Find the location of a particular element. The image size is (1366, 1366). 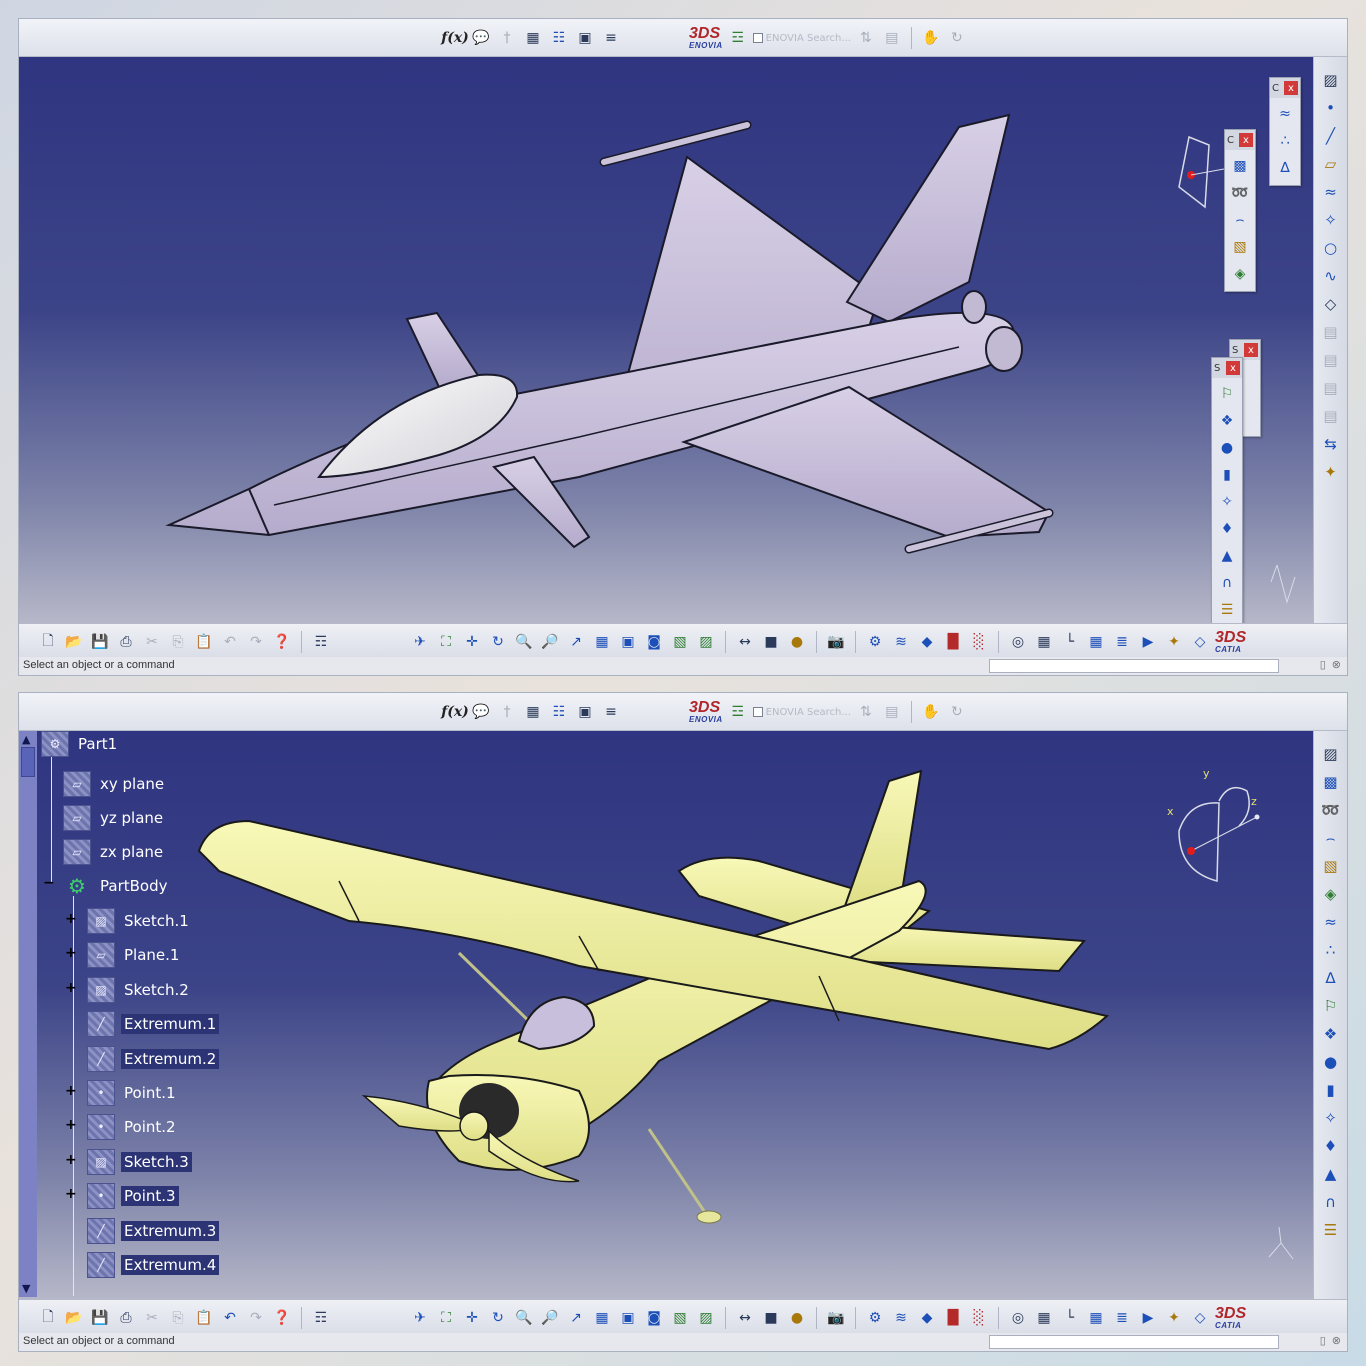

split-icon: ▤ is located at coordinates (1331, 332).